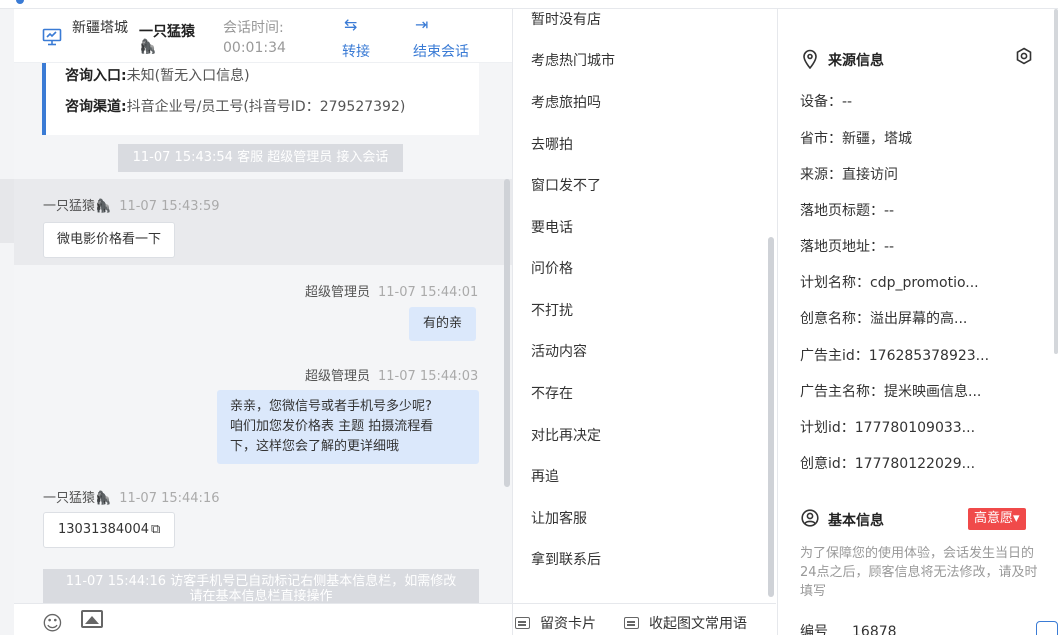  Describe the element at coordinates (331, 406) in the screenshot. I see `message-line: 亲亲，您微信号或者手机号多少呢?` at that location.